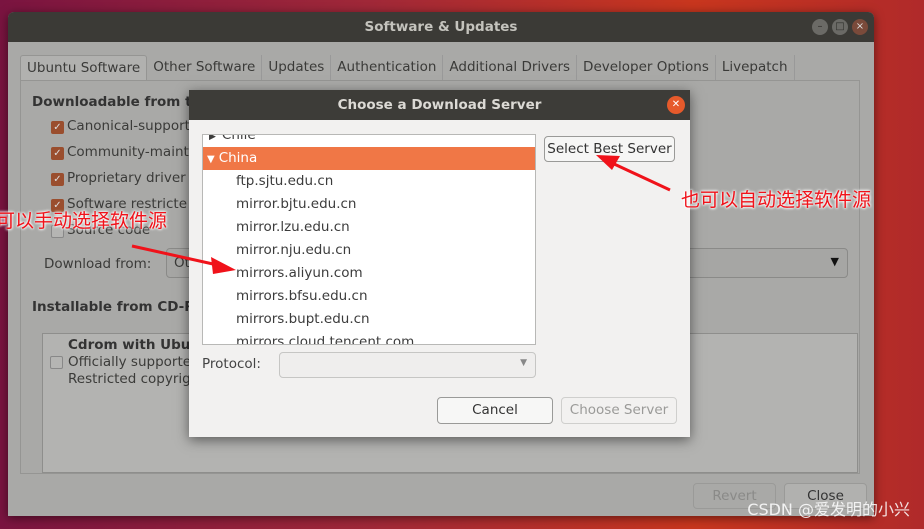 The image size is (924, 529). Describe the element at coordinates (401, 214) in the screenshot. I see `annotation-arrows` at that location.